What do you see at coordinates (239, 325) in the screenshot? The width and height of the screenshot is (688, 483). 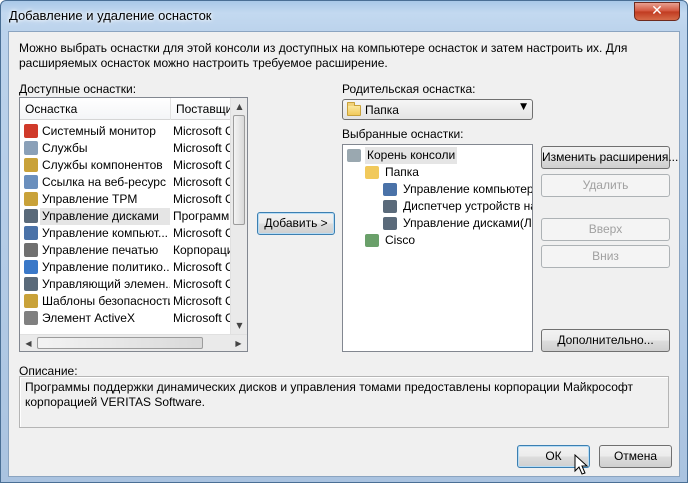 I see `scroll-down-arrow-icon: ▼` at bounding box center [239, 325].